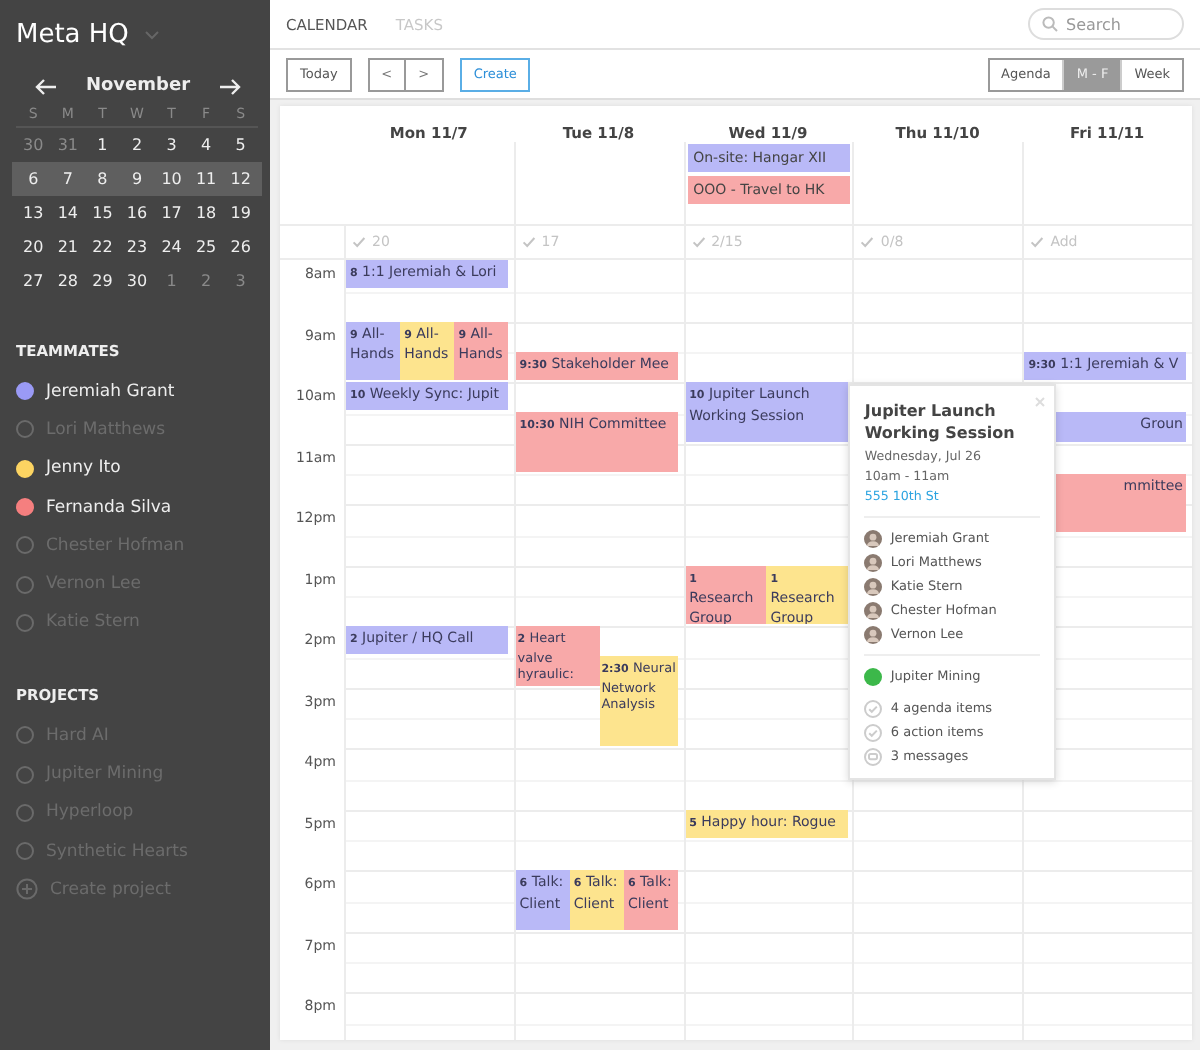  I want to click on calendar-day: 24, so click(171, 247).